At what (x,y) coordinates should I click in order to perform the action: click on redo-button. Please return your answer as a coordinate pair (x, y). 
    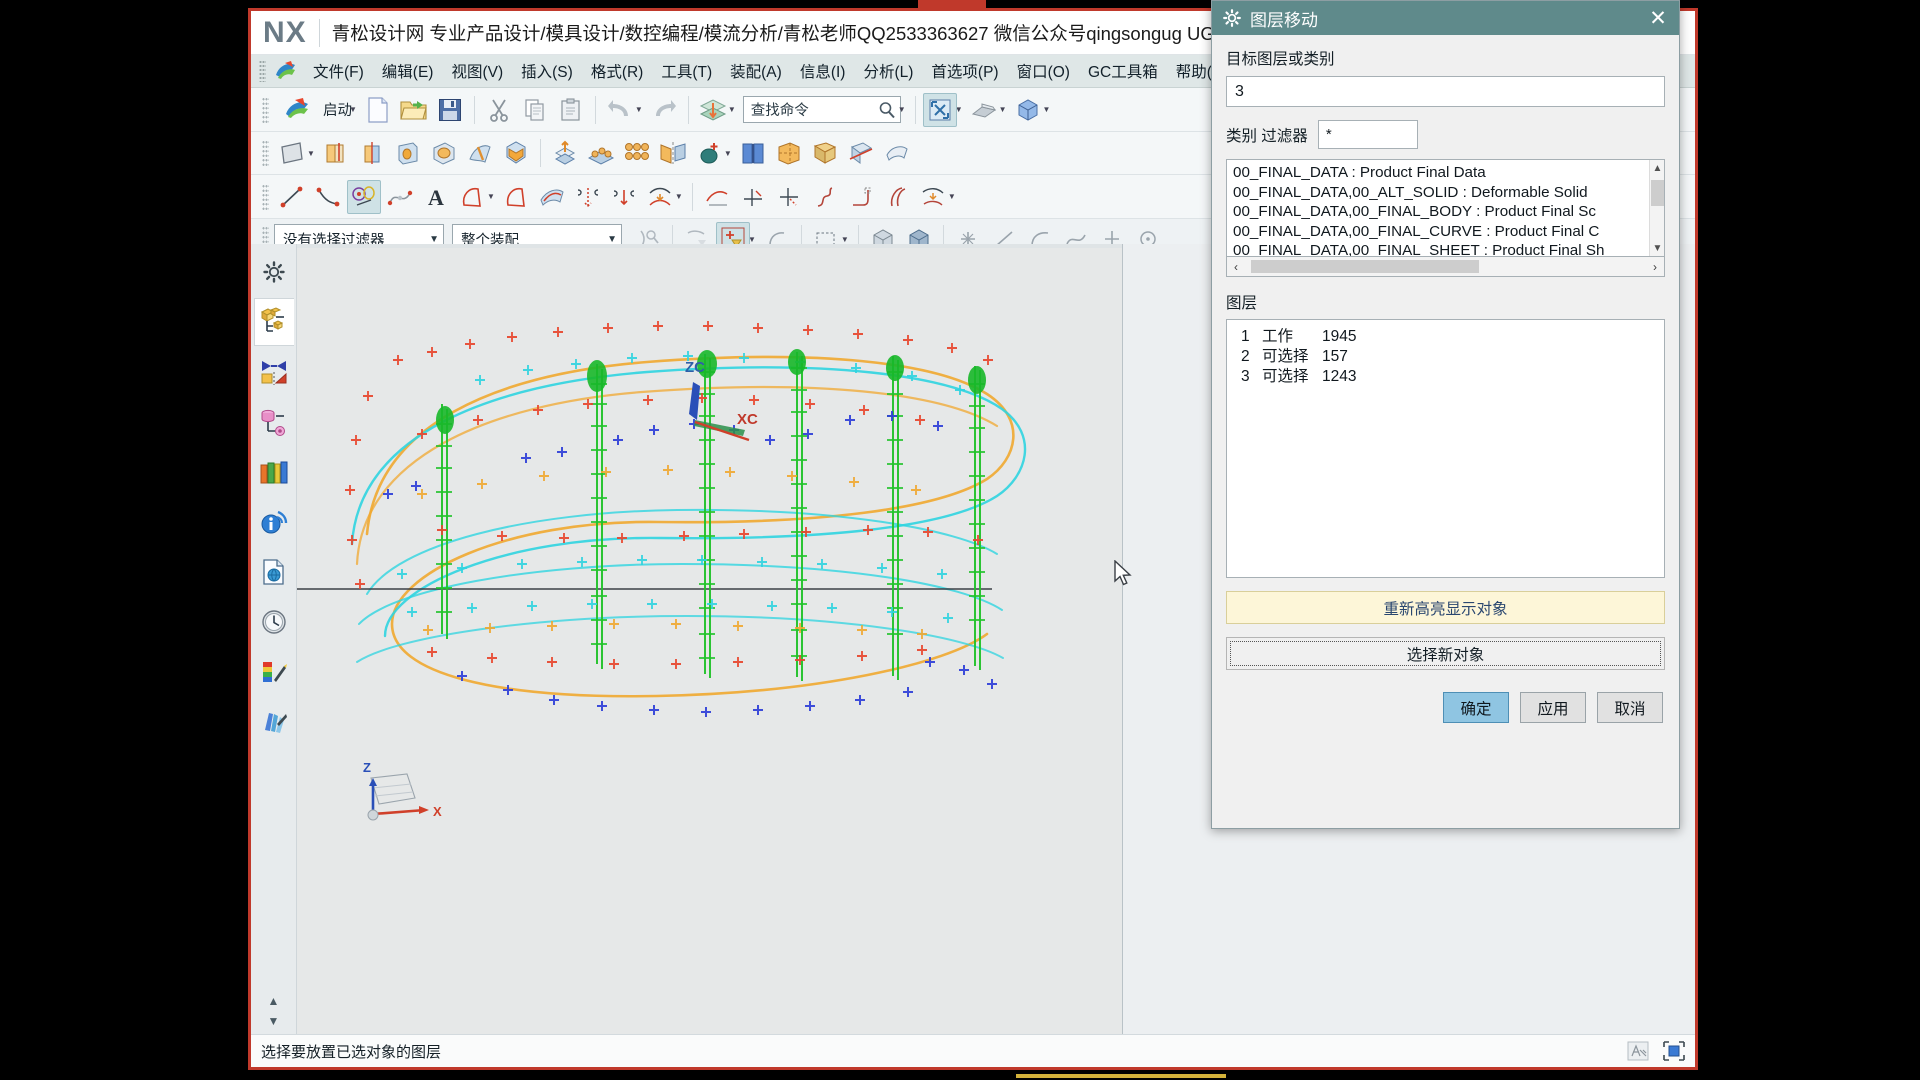
    Looking at the image, I should click on (664, 110).